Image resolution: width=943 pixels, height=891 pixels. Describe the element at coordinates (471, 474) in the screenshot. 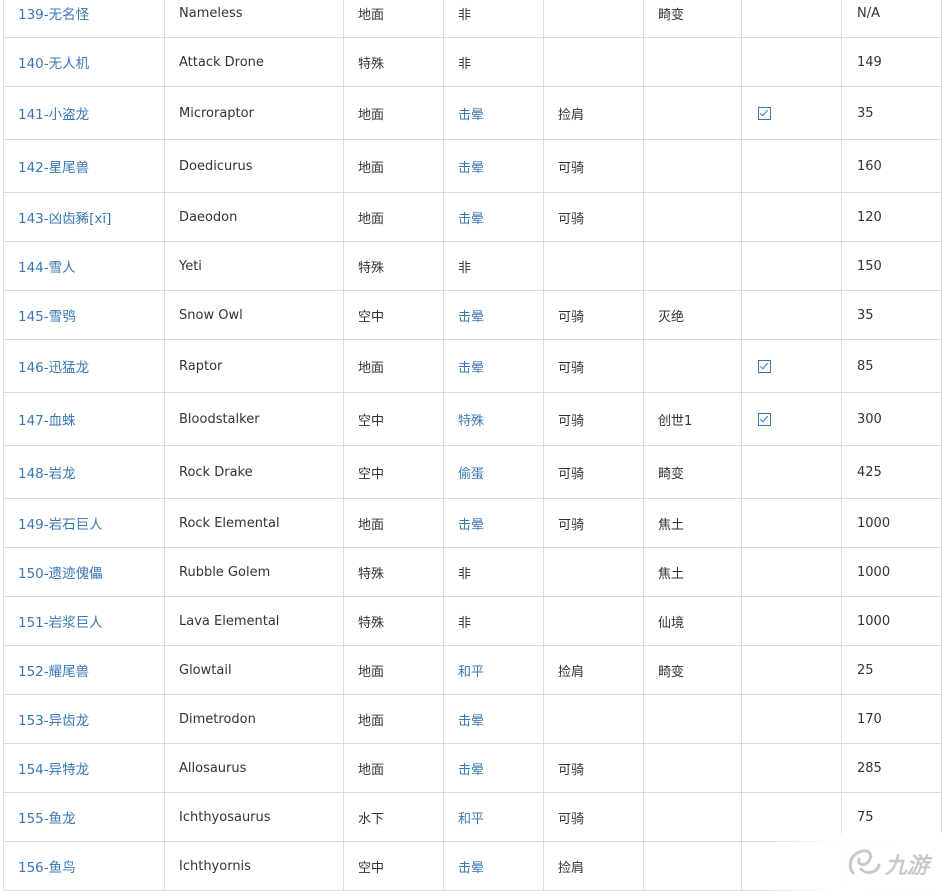

I see `tame-method-text: 偷蛋` at that location.